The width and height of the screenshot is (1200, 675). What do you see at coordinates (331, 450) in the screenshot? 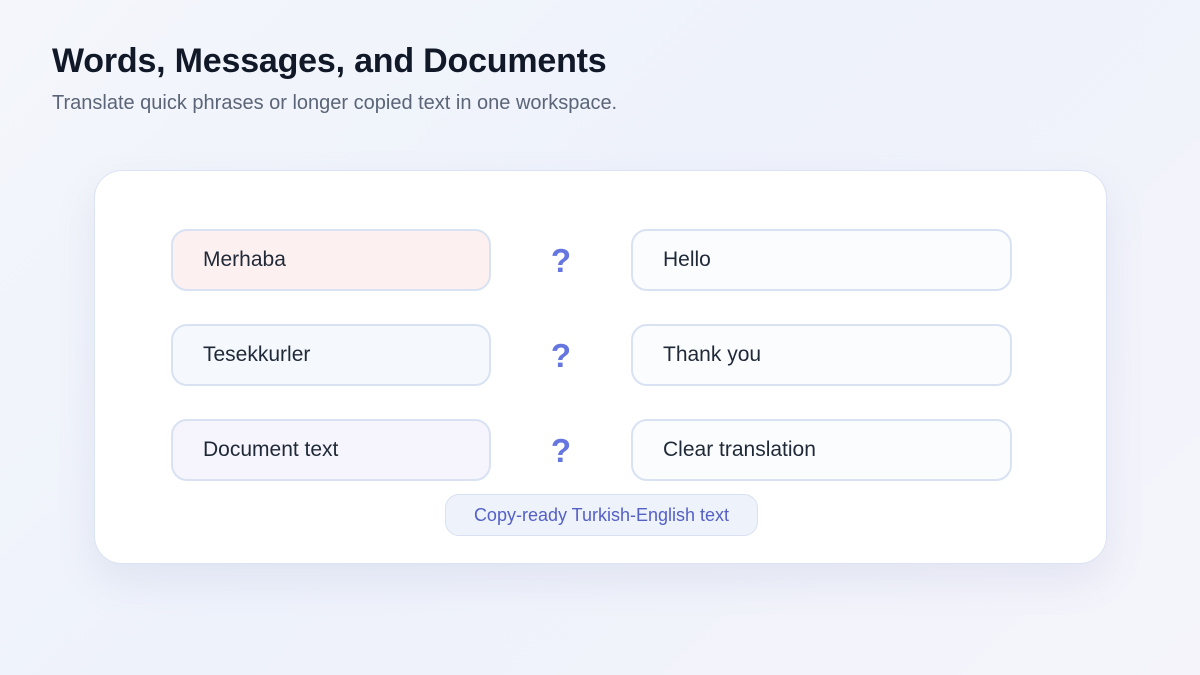
I see `source-text-box: Document text` at bounding box center [331, 450].